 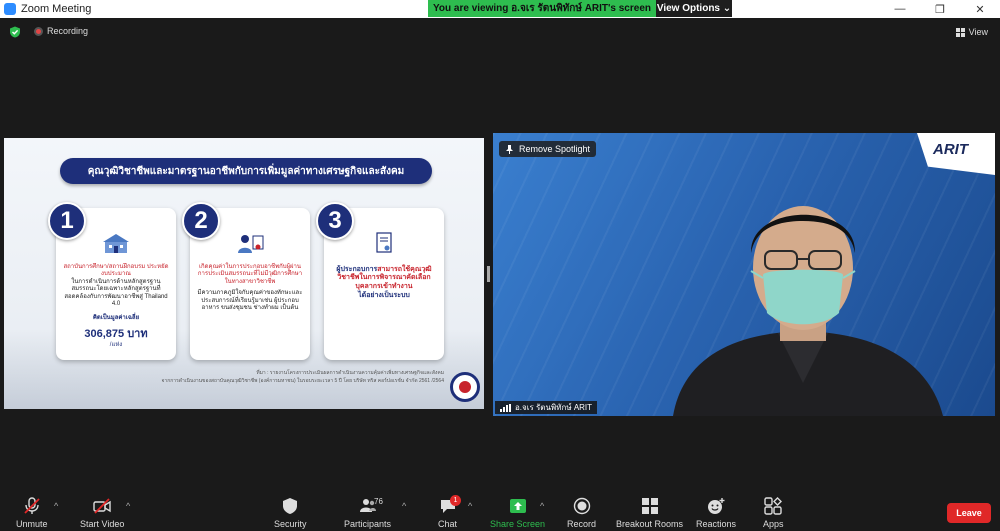 What do you see at coordinates (335, 221) in the screenshot?
I see `card-number-3: 3` at bounding box center [335, 221].